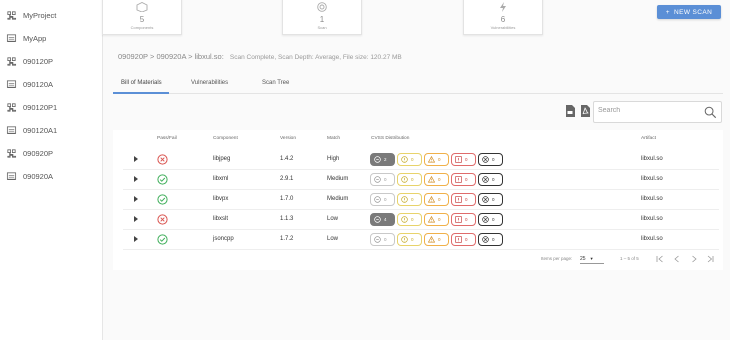 This screenshot has width=730, height=340. I want to click on sidebar-item-label: MyApp, so click(35, 38).